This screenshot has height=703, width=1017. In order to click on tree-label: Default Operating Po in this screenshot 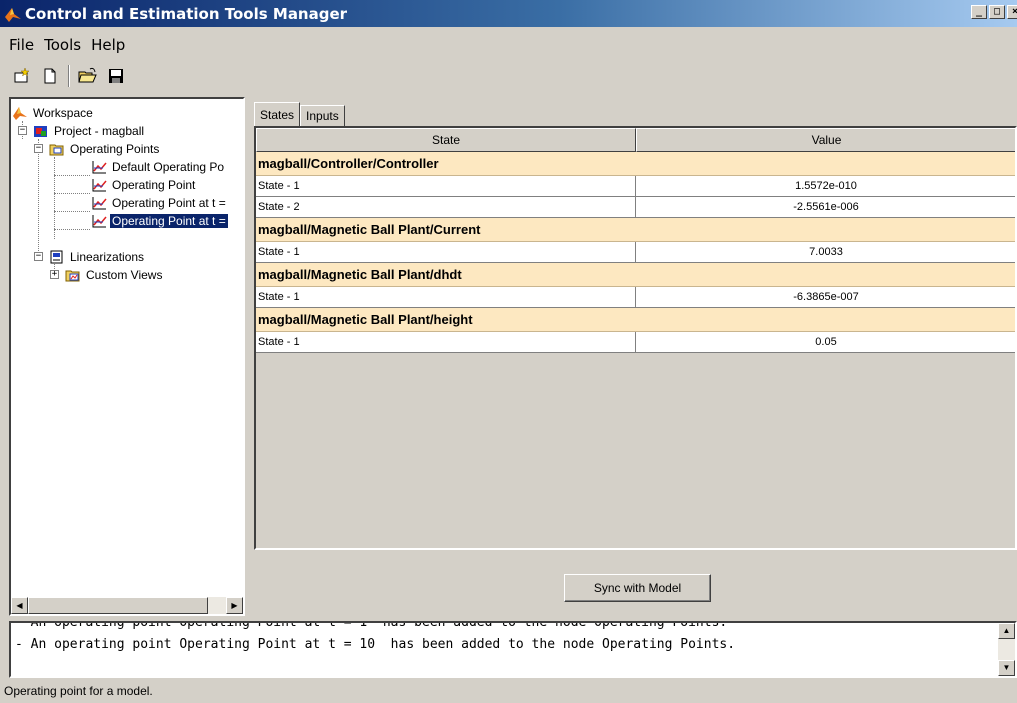, I will do `click(168, 167)`.